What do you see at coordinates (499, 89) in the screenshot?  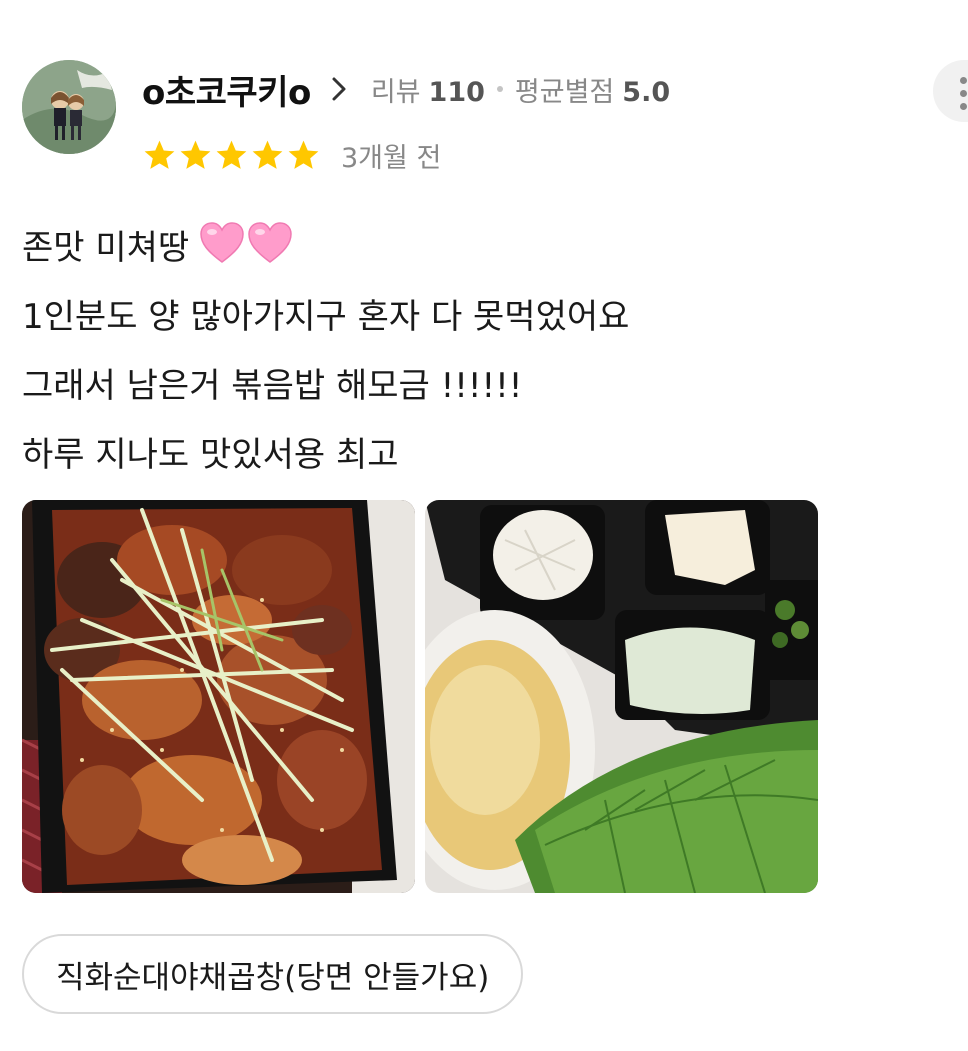 I see `separator-dot` at bounding box center [499, 89].